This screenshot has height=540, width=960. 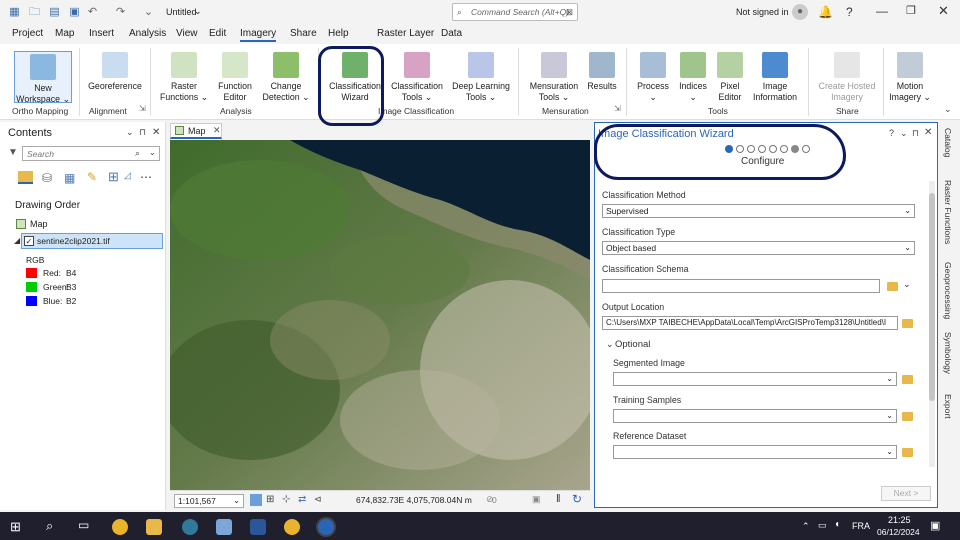 I want to click on file-explorer-icon, so click(x=154, y=527).